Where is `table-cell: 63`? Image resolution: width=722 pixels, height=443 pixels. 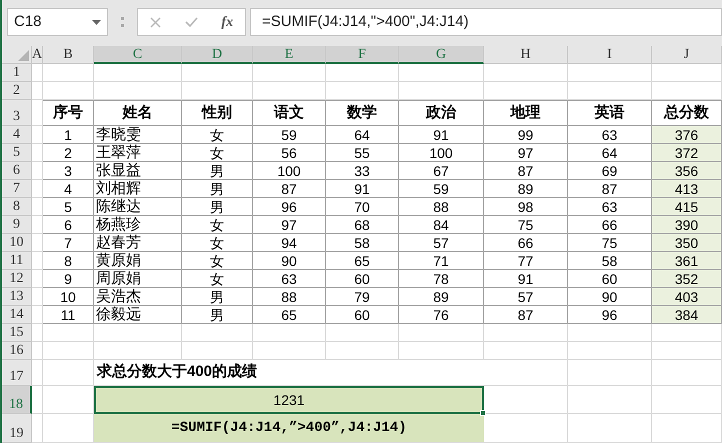 table-cell: 63 is located at coordinates (289, 279).